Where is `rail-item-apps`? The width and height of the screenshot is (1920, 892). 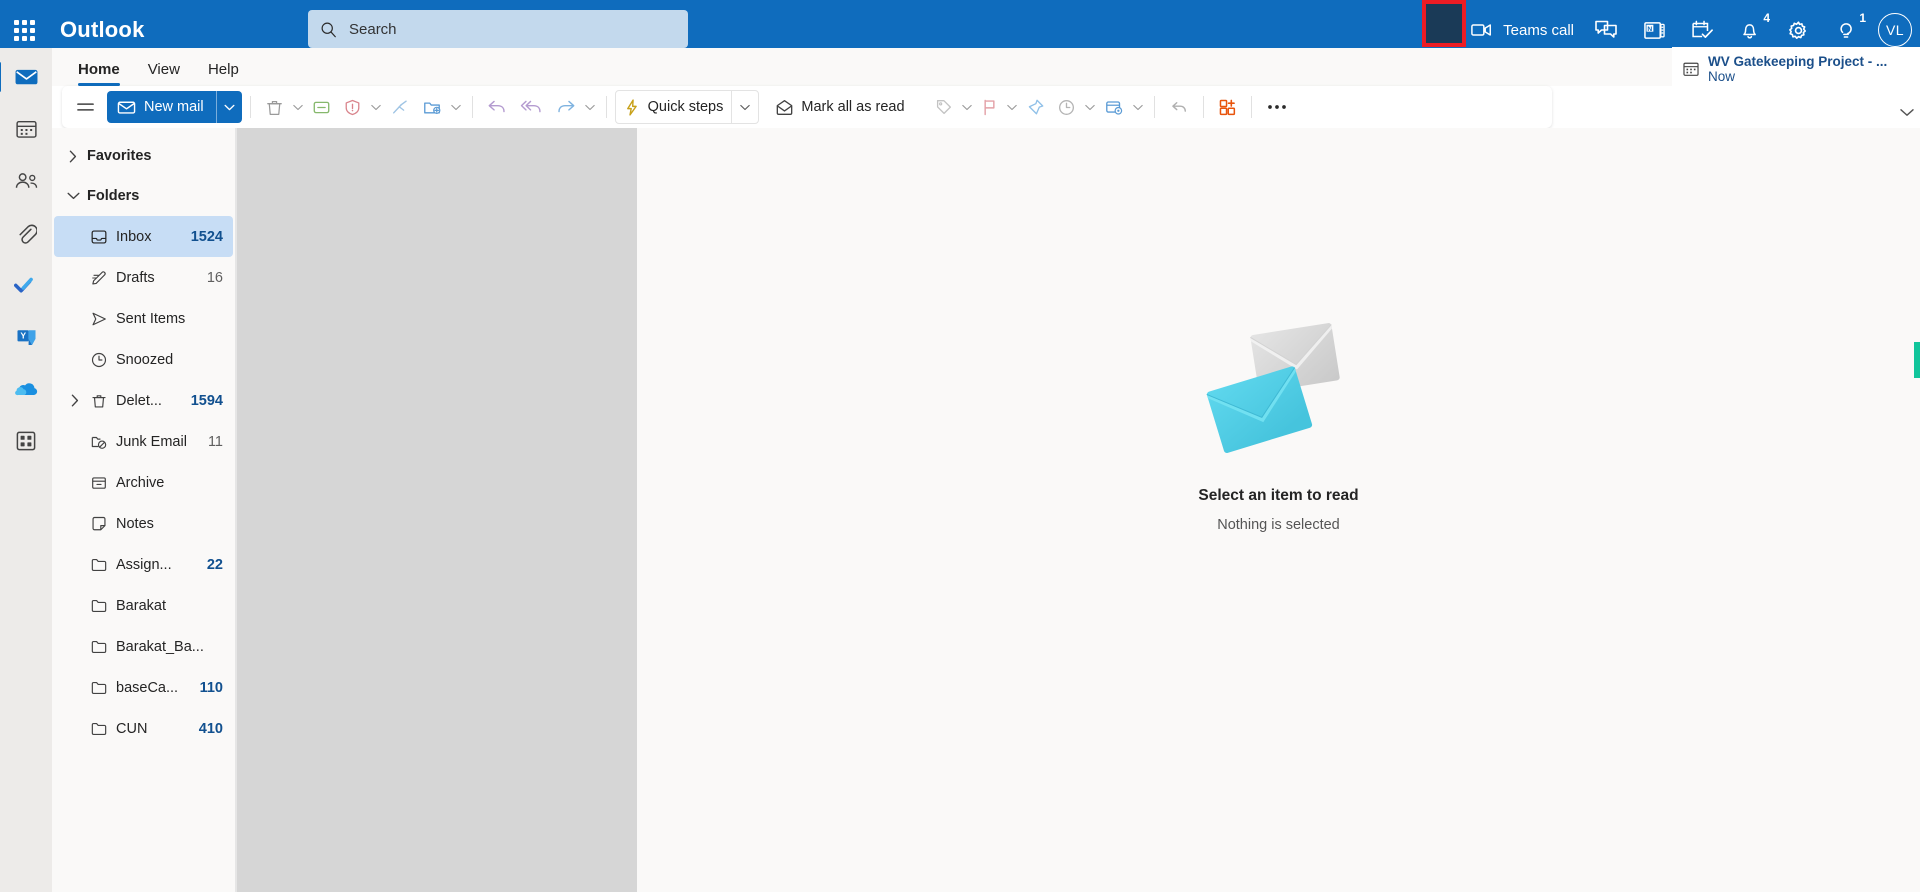 rail-item-apps is located at coordinates (26, 441).